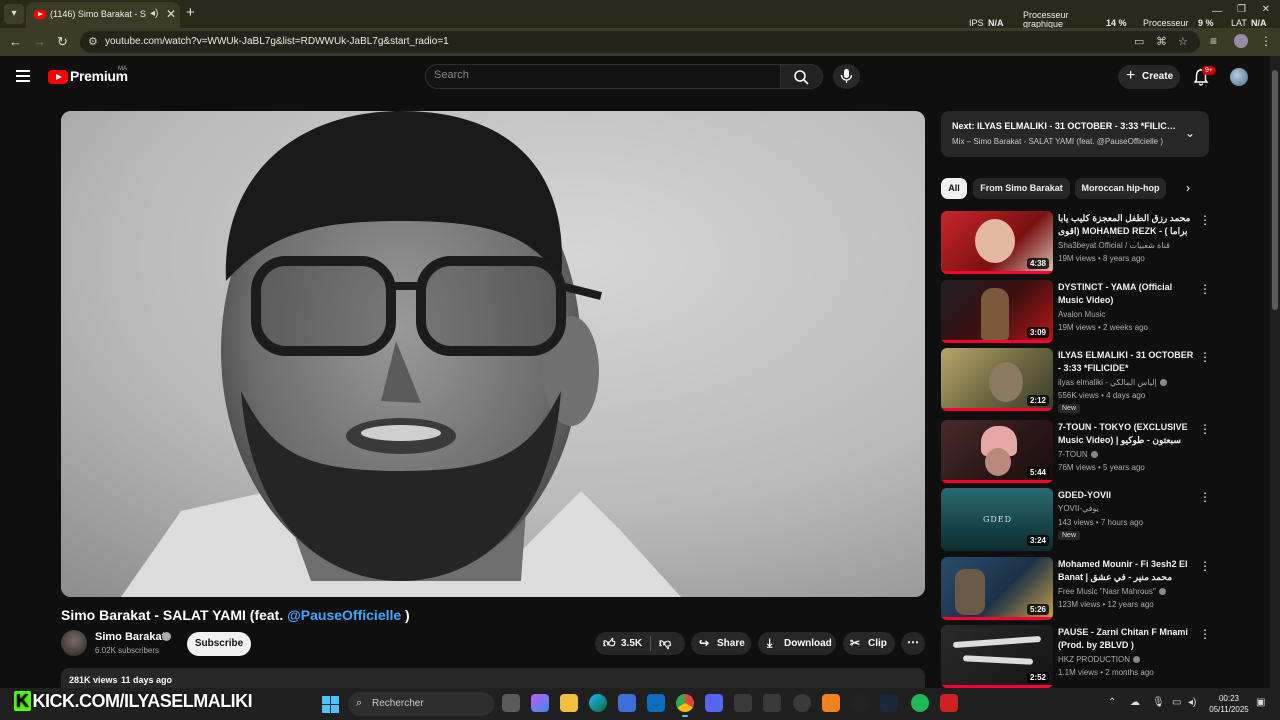 The width and height of the screenshot is (1280, 720). What do you see at coordinates (665, 643) in the screenshot?
I see `dislike-icon: 👎︎` at bounding box center [665, 643].